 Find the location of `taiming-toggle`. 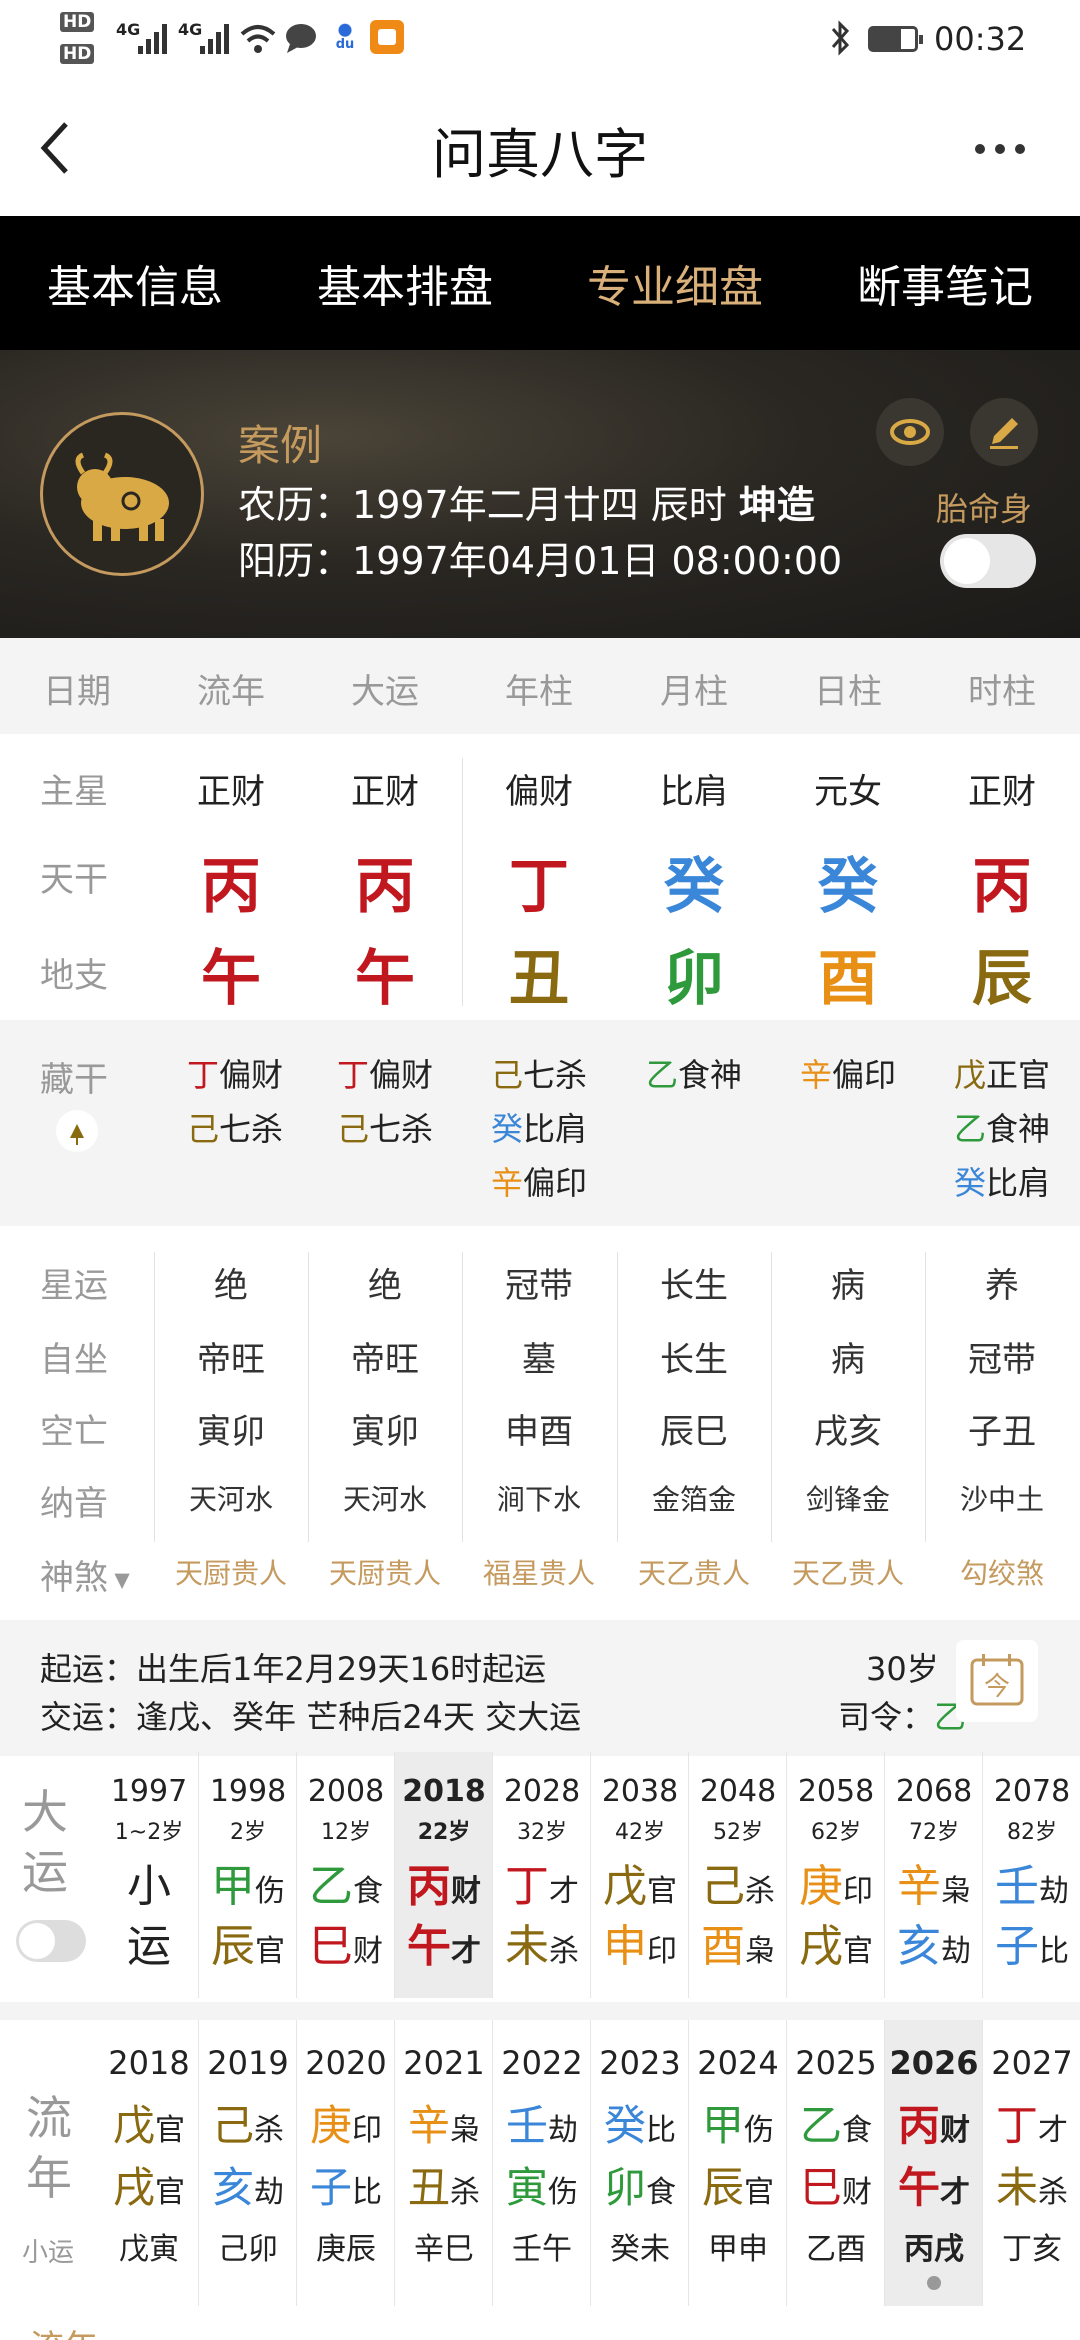

taiming-toggle is located at coordinates (988, 561).